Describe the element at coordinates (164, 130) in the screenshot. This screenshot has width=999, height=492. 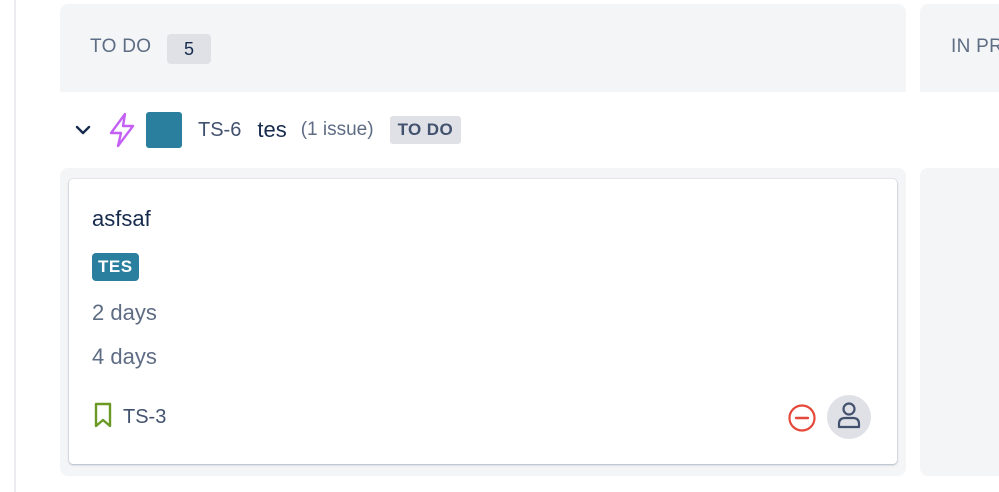
I see `epic-color-square` at that location.